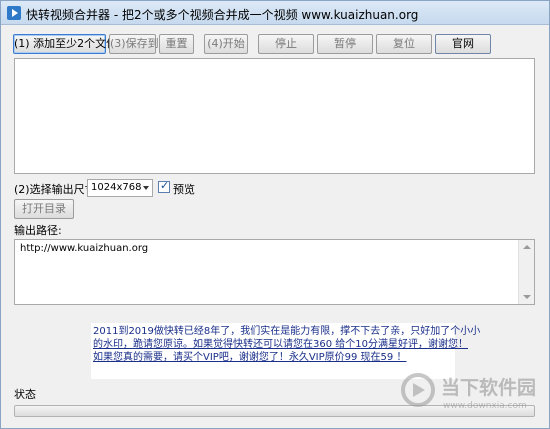  Describe the element at coordinates (286, 44) in the screenshot. I see `stop-button: 停止` at that location.